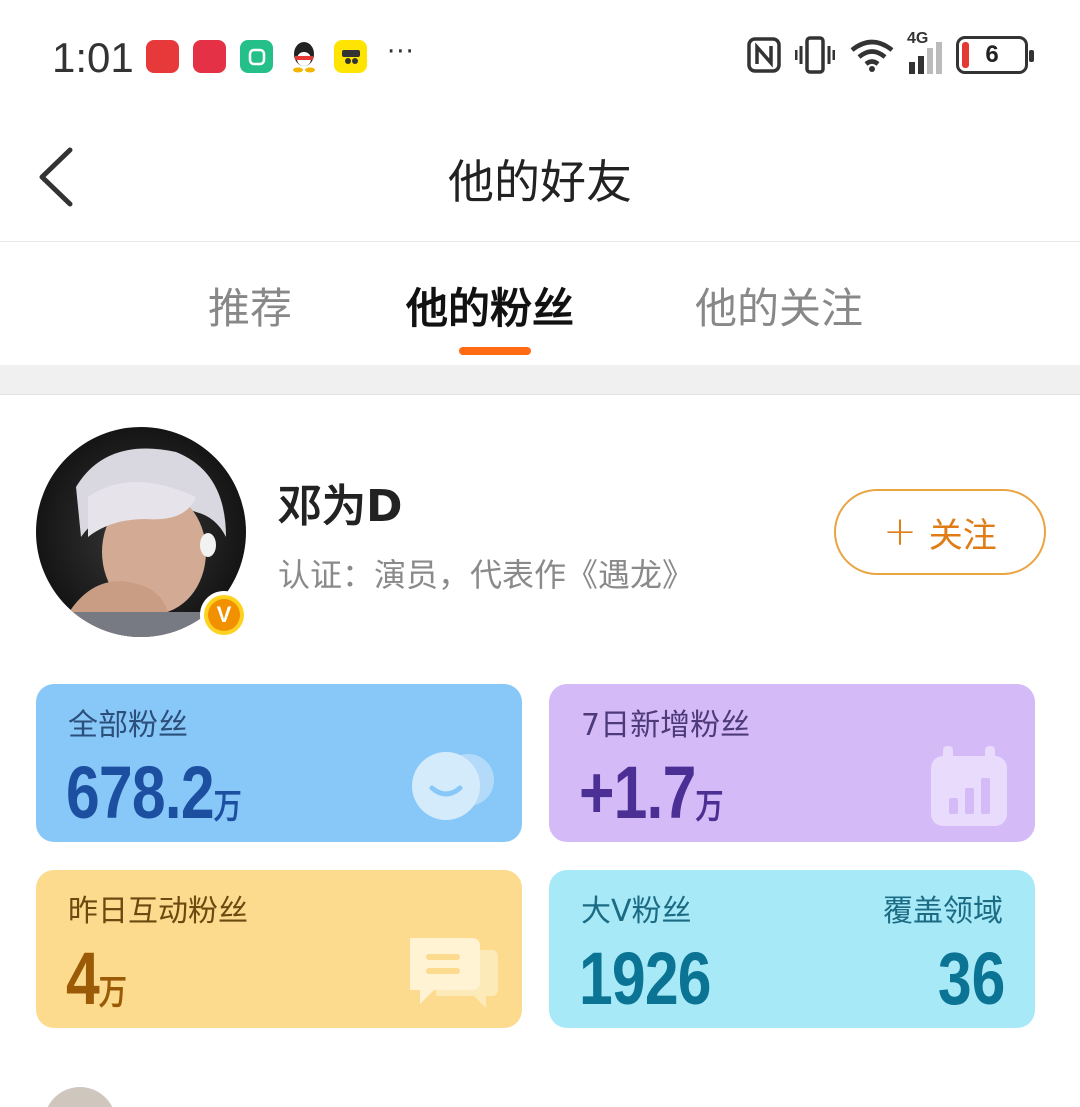  What do you see at coordinates (162, 56) in the screenshot?
I see `huawei-appgallery-icon` at bounding box center [162, 56].